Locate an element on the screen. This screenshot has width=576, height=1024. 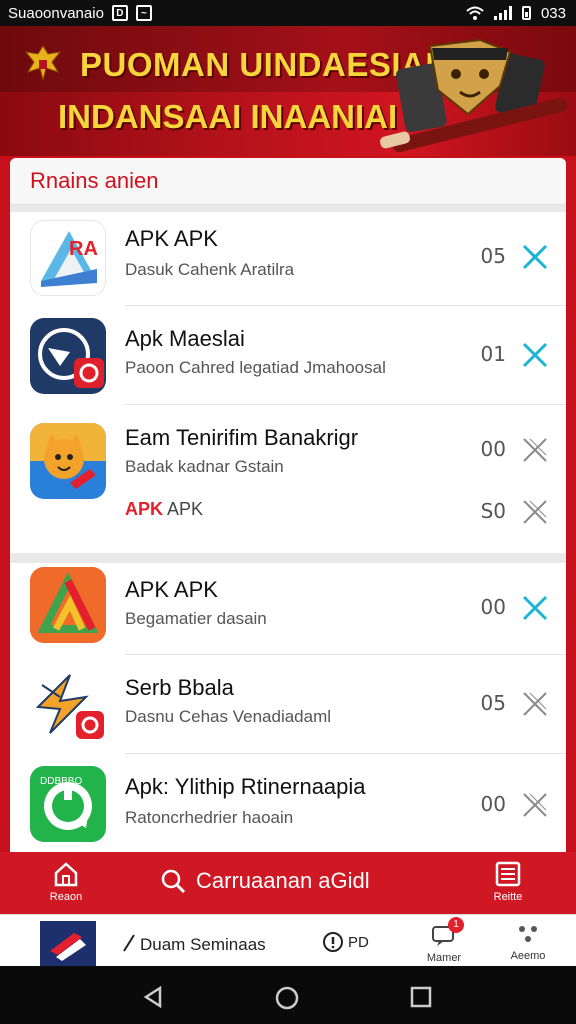
home-nav-icon is located at coordinates (287, 998).